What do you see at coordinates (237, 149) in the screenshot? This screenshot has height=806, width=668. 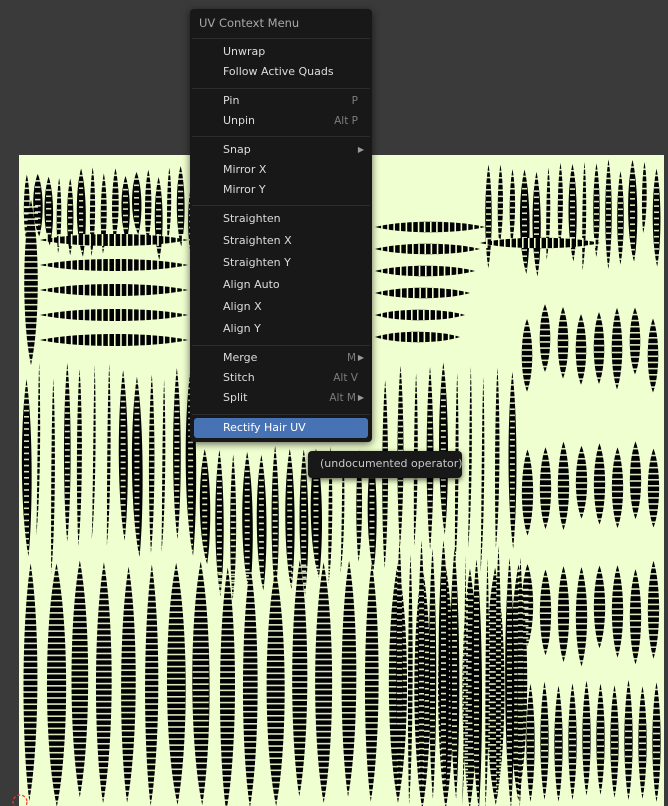 I see `menu-item-label: Snap` at bounding box center [237, 149].